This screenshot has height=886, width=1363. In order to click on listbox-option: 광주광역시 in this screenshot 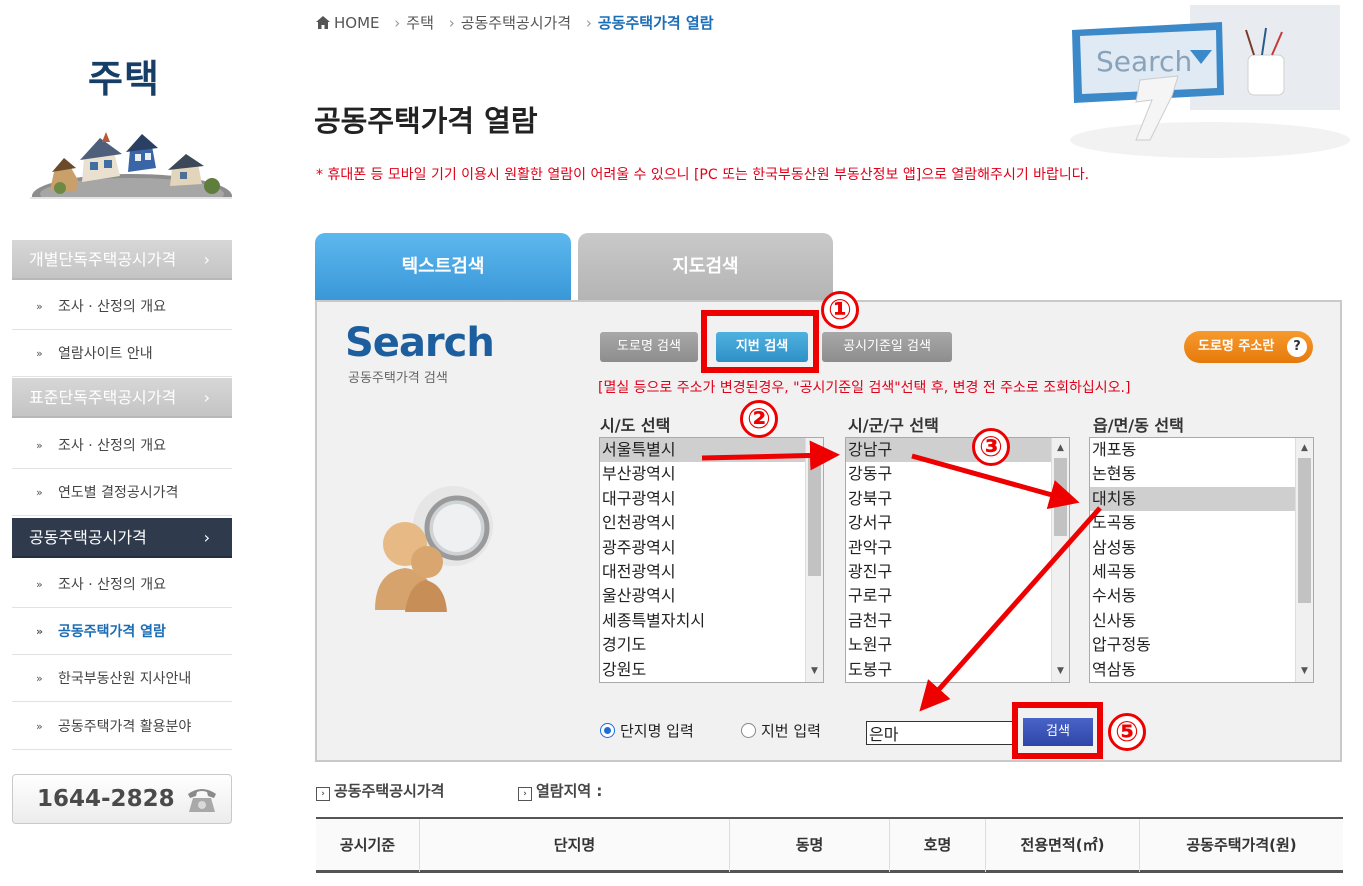, I will do `click(711, 548)`.